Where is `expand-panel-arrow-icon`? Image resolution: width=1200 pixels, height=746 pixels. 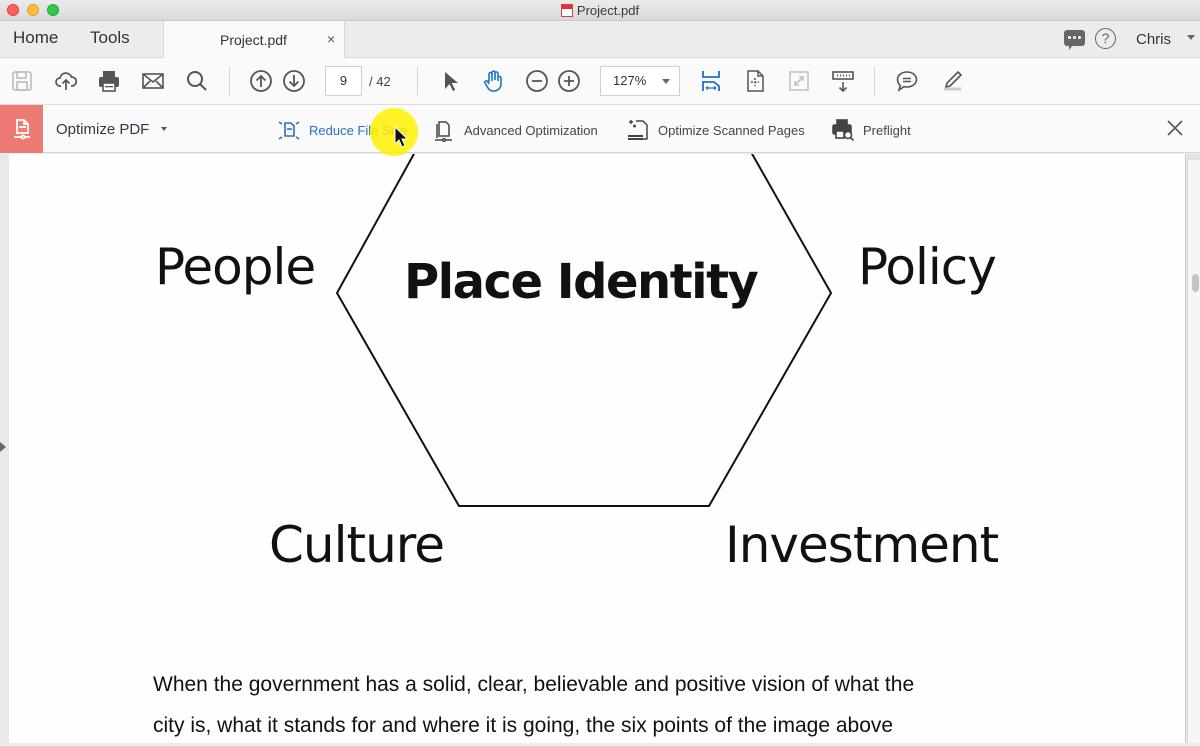 expand-panel-arrow-icon is located at coordinates (3, 447).